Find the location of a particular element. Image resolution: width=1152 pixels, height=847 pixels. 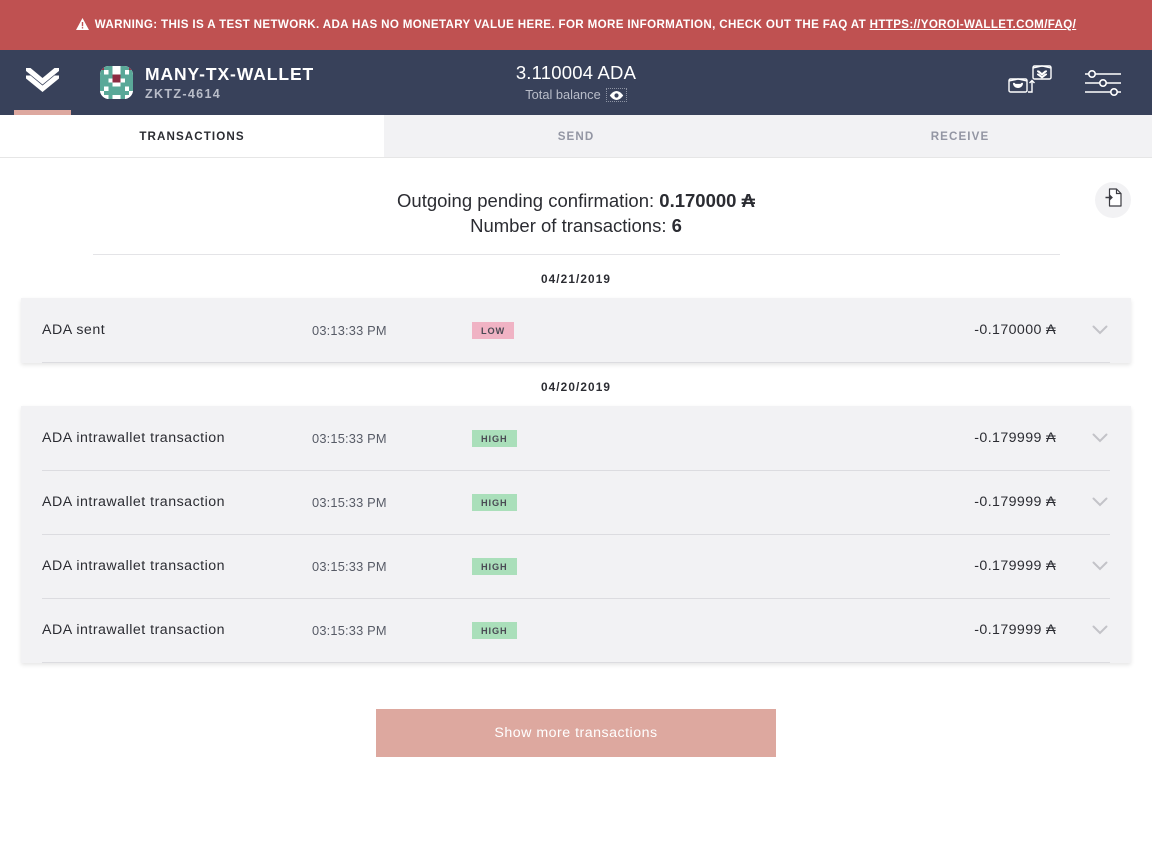

transaction-card: ADA sent 03:13:33 PM LOW -0.170000 ₳ is located at coordinates (576, 330).